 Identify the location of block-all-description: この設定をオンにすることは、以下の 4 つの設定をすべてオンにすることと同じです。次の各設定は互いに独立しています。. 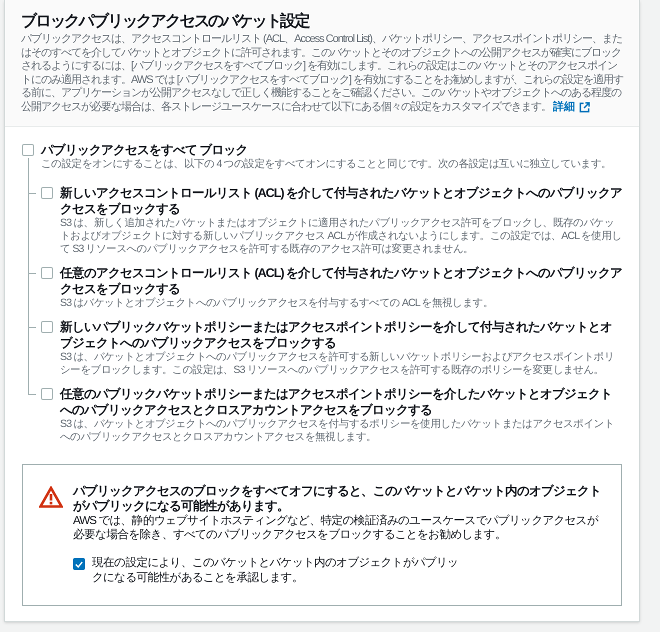
(326, 164).